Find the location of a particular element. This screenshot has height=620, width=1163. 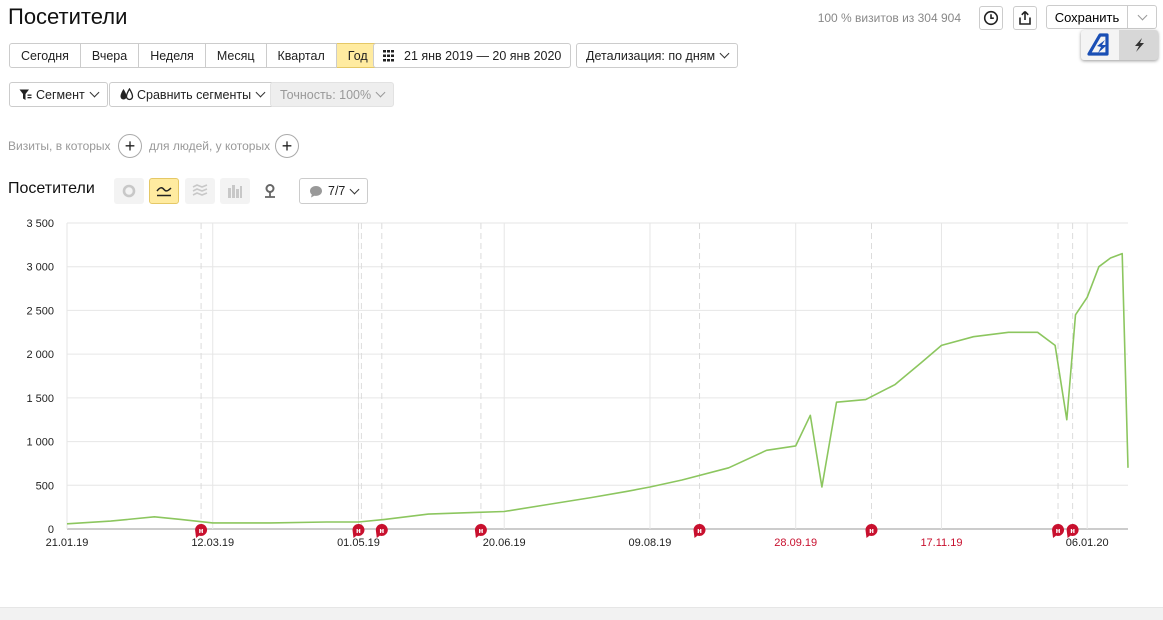

compare-segments-dropdown: Сравнить сегменты is located at coordinates (191, 94).